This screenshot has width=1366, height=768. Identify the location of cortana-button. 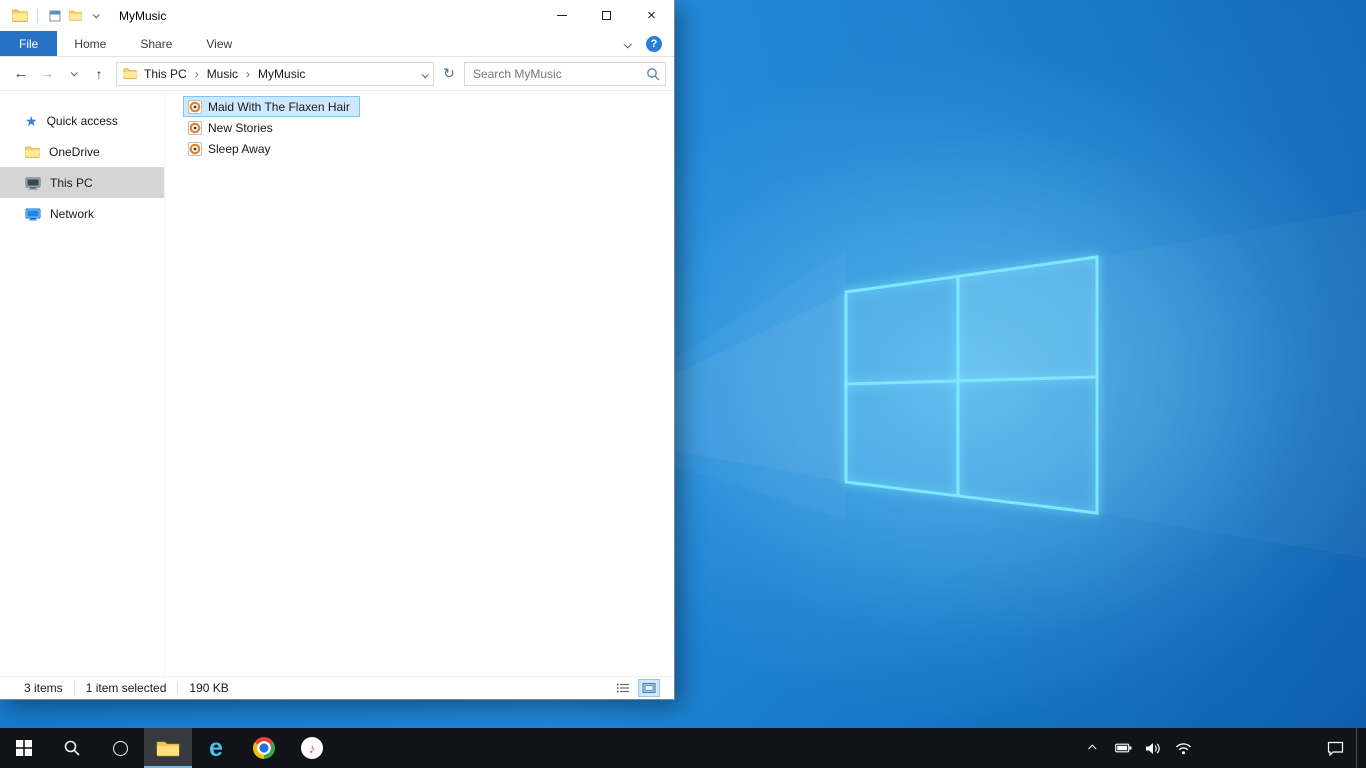
(120, 748).